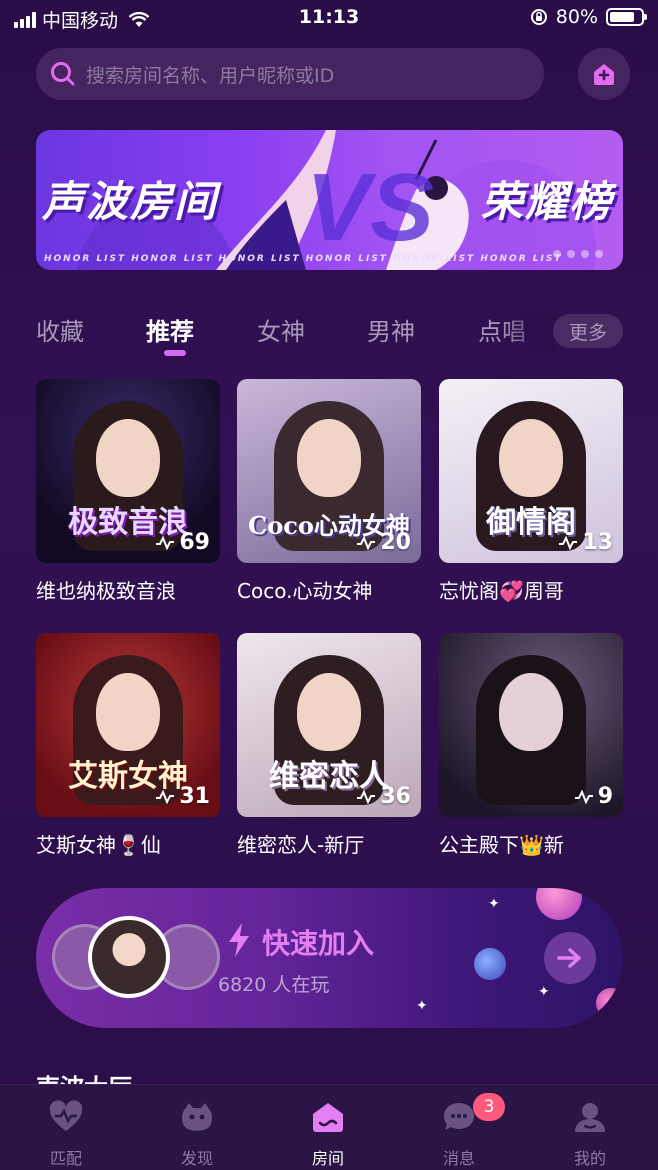 This screenshot has height=1170, width=658. I want to click on vs-icon: VS, so click(370, 207).